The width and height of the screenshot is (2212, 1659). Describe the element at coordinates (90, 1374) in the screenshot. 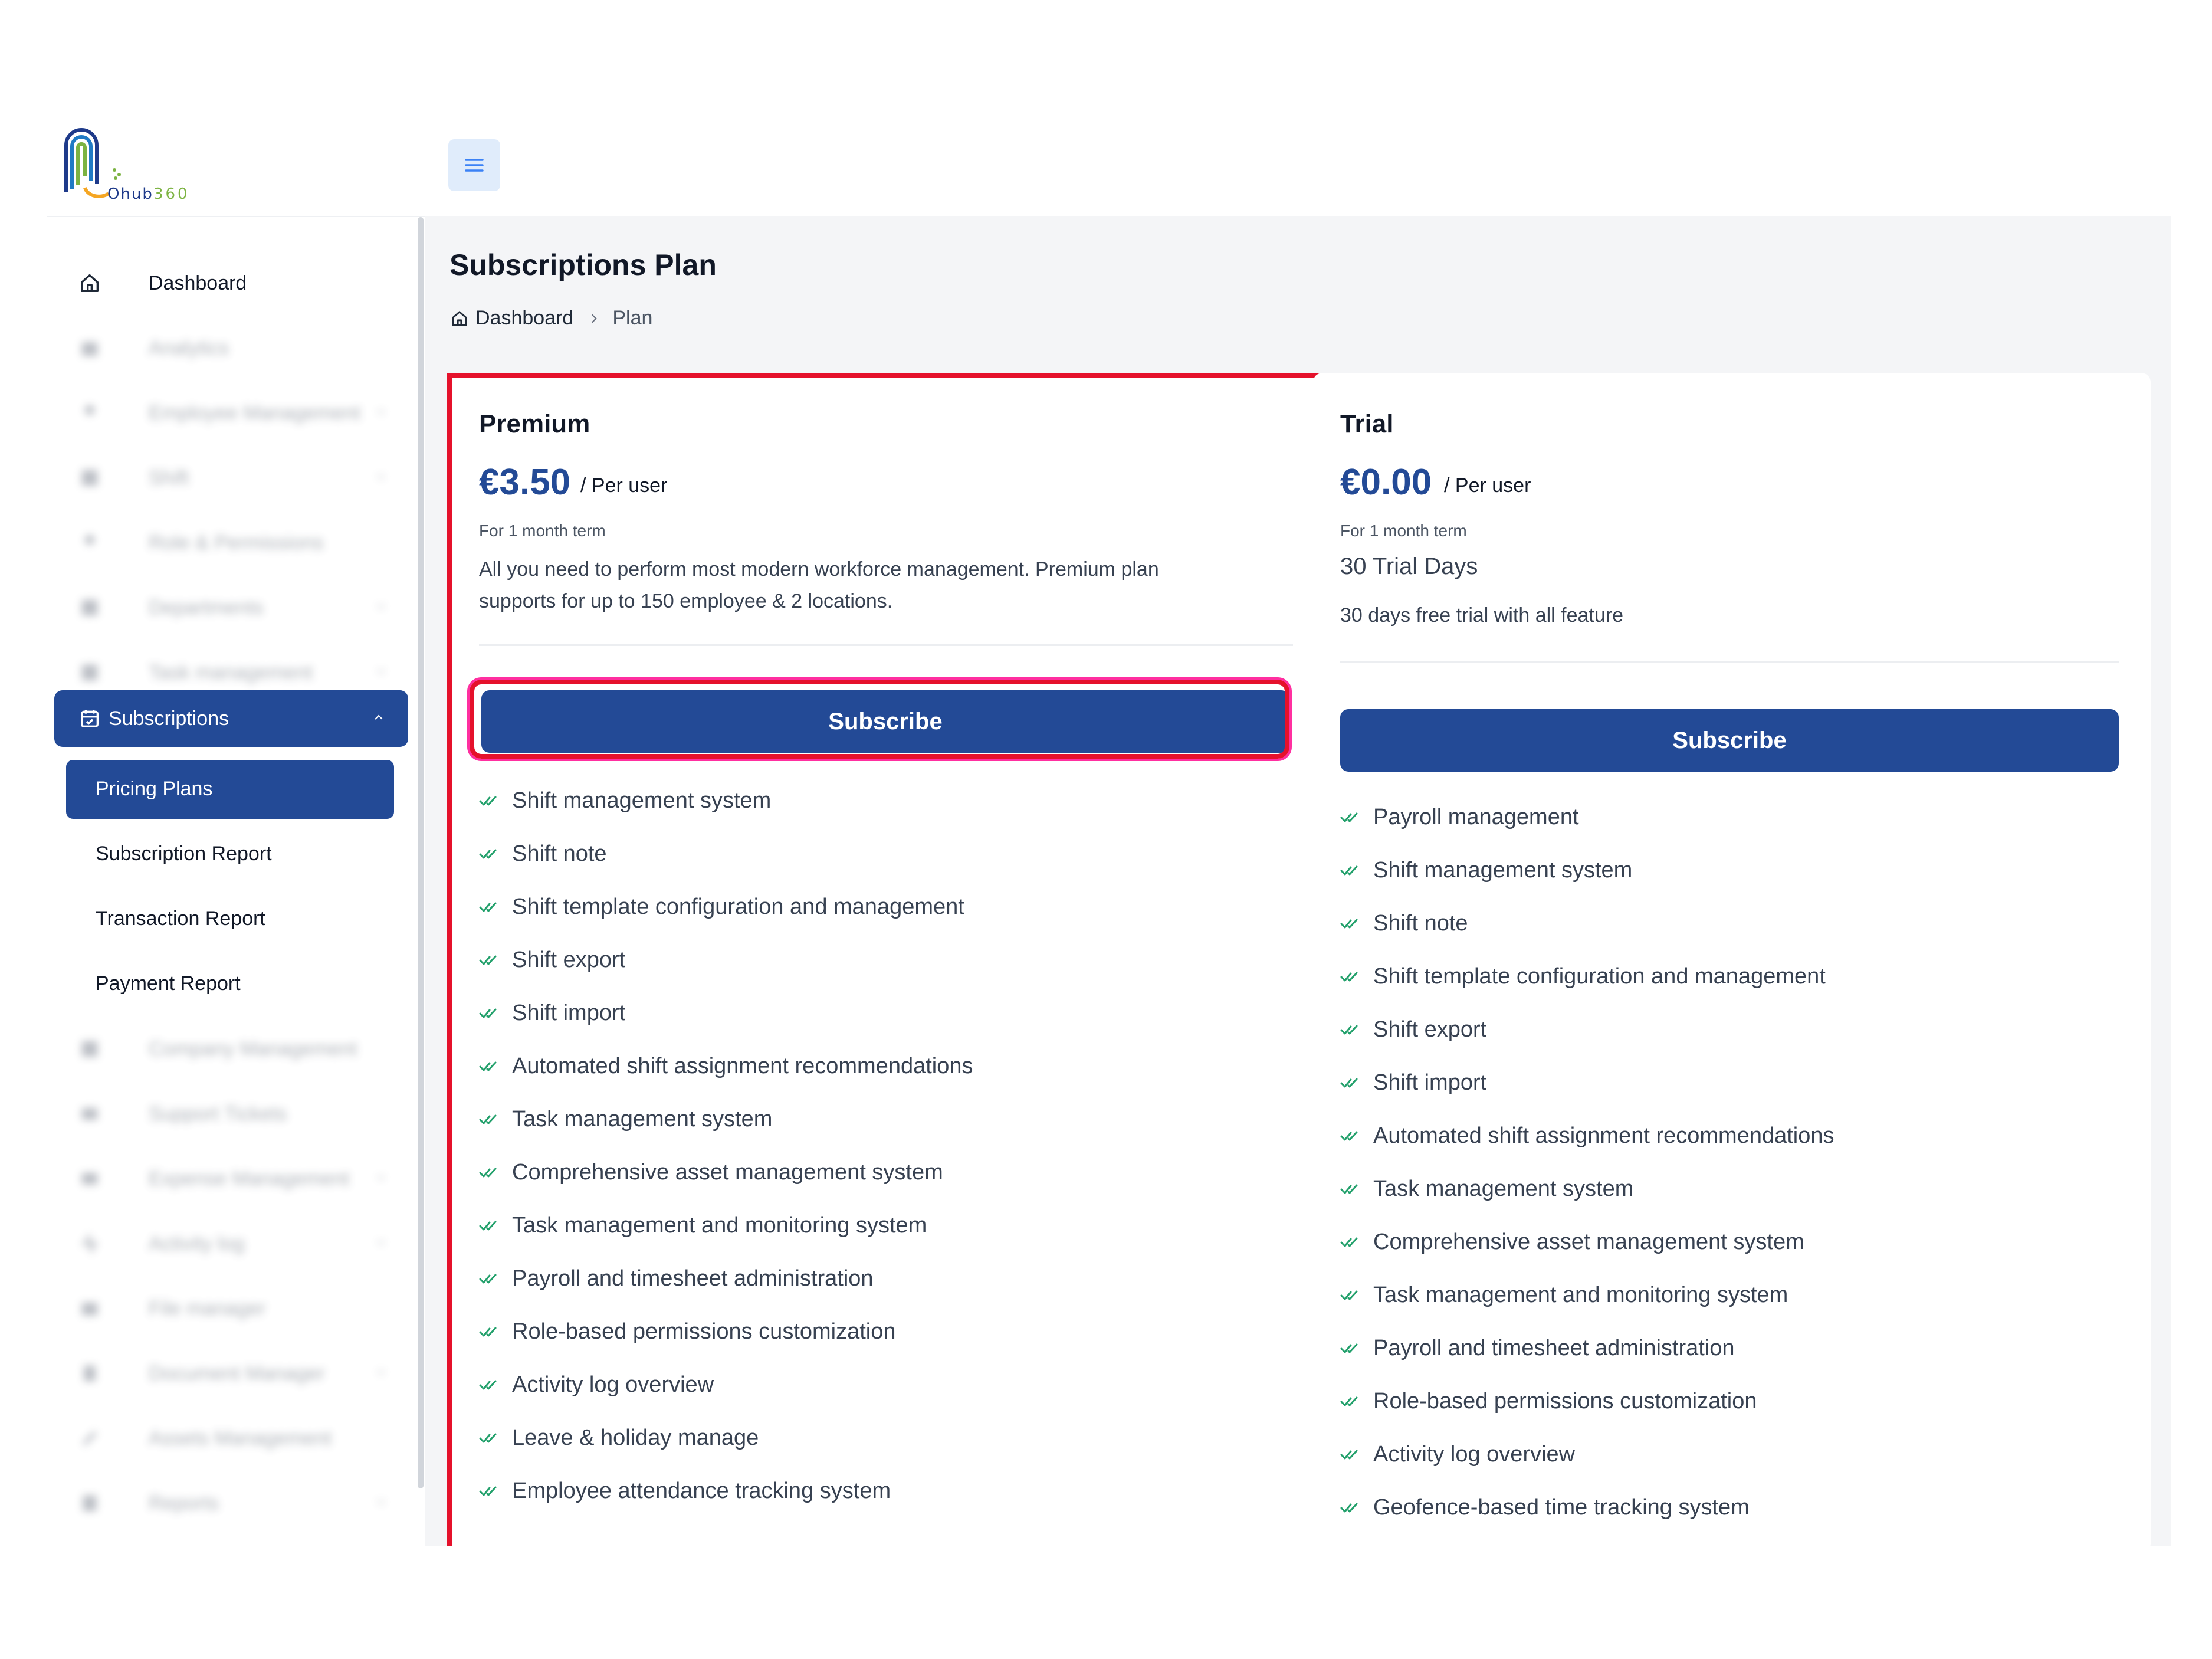

I see `document-icon` at that location.